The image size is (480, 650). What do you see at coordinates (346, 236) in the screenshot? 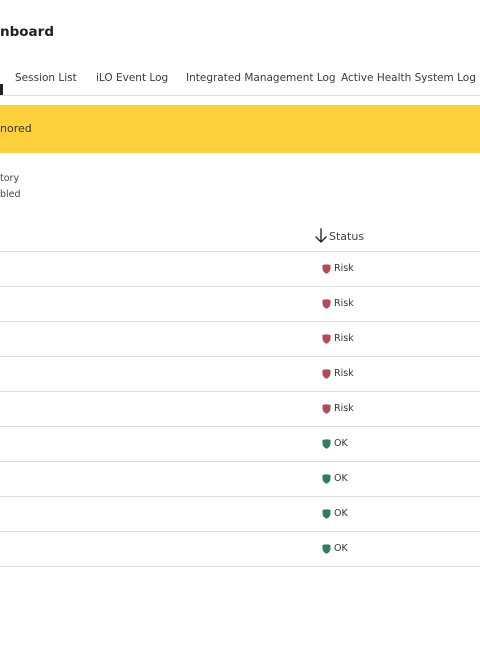
I see `status-column-header: Status` at bounding box center [346, 236].